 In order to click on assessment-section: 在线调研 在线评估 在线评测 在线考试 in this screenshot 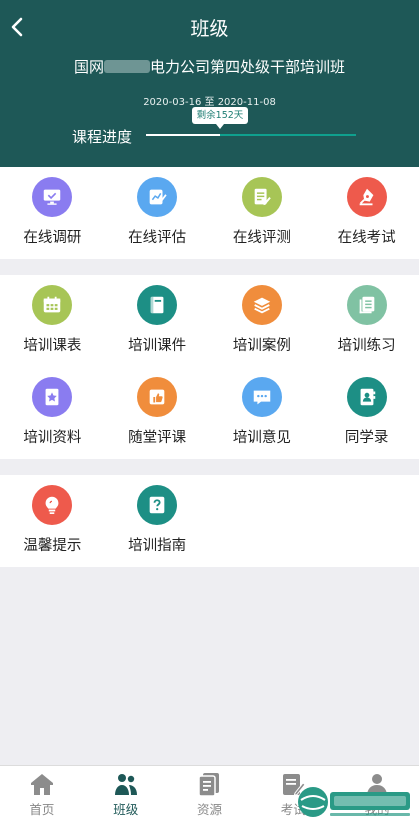, I will do `click(209, 213)`.